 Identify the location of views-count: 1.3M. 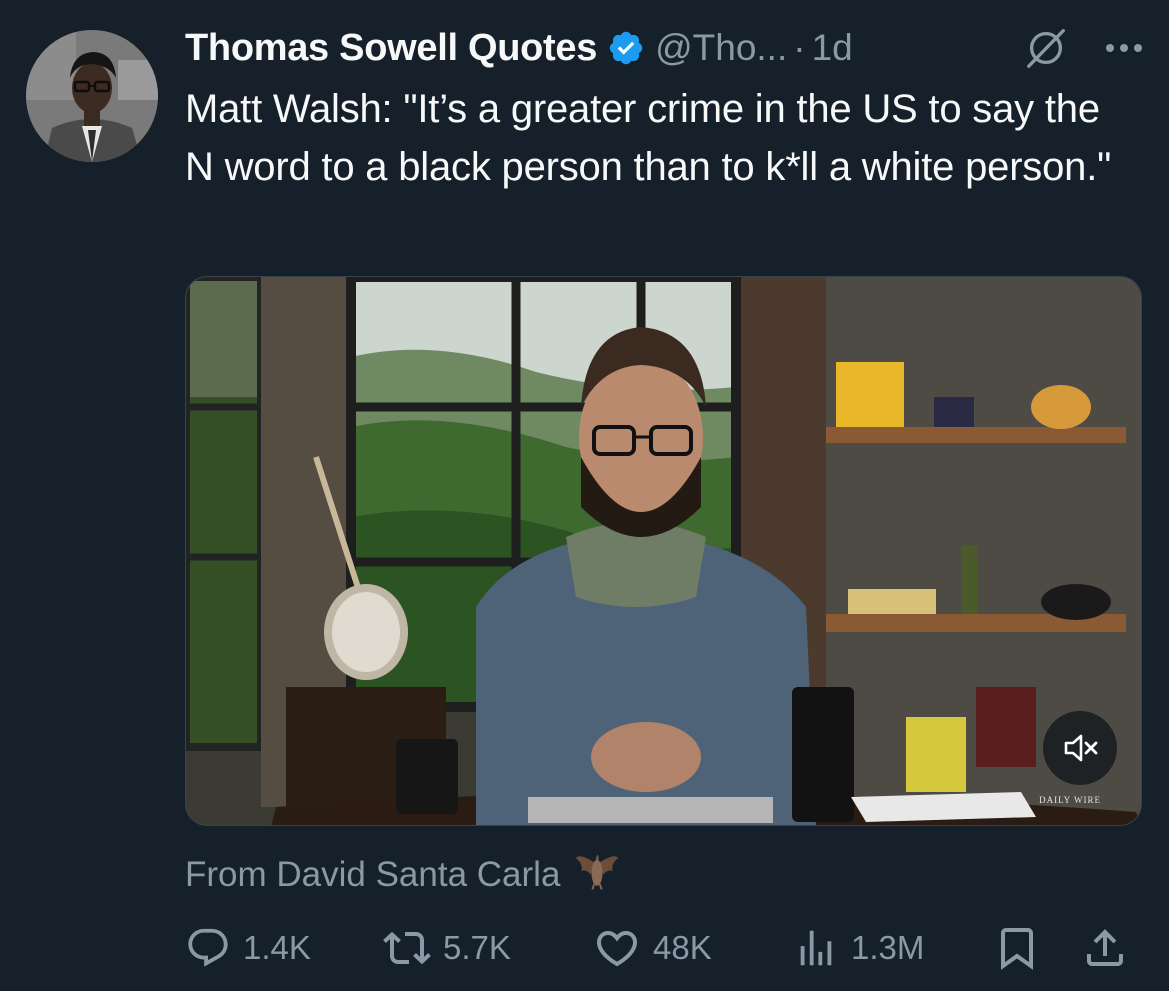
(888, 947).